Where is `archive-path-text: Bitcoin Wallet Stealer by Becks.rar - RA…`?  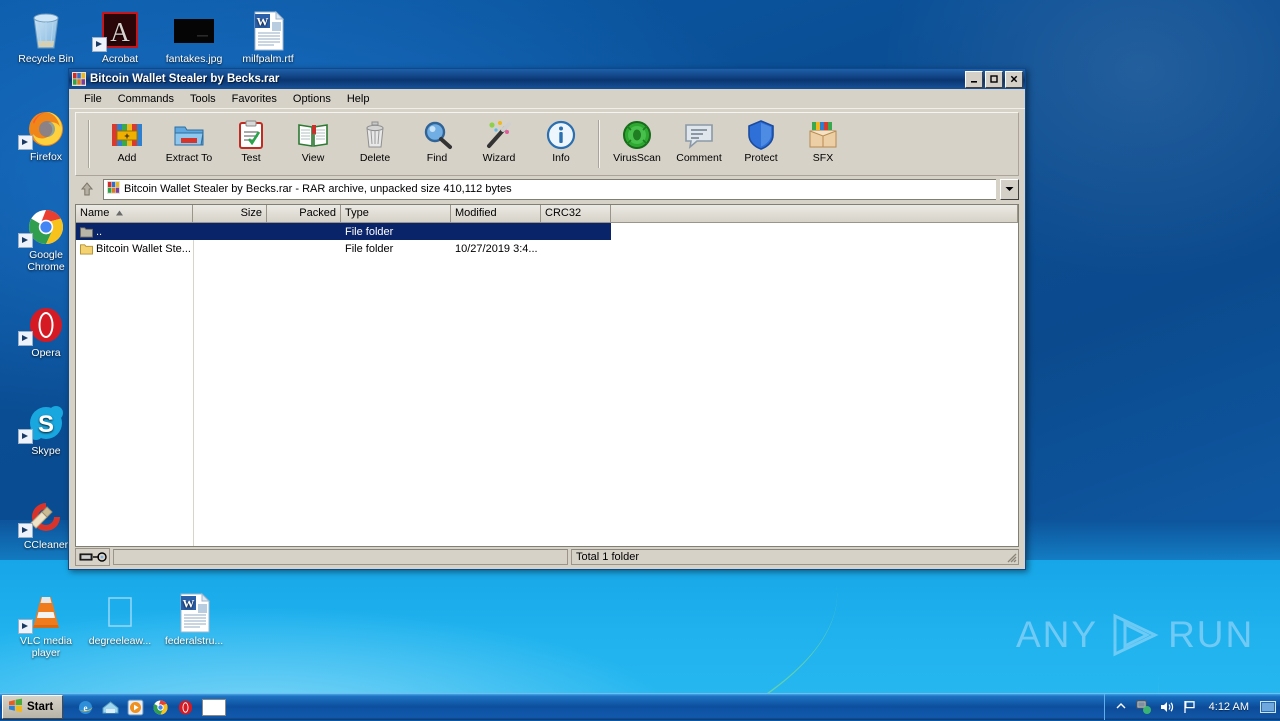 archive-path-text: Bitcoin Wallet Stealer by Becks.rar - RA… is located at coordinates (318, 189).